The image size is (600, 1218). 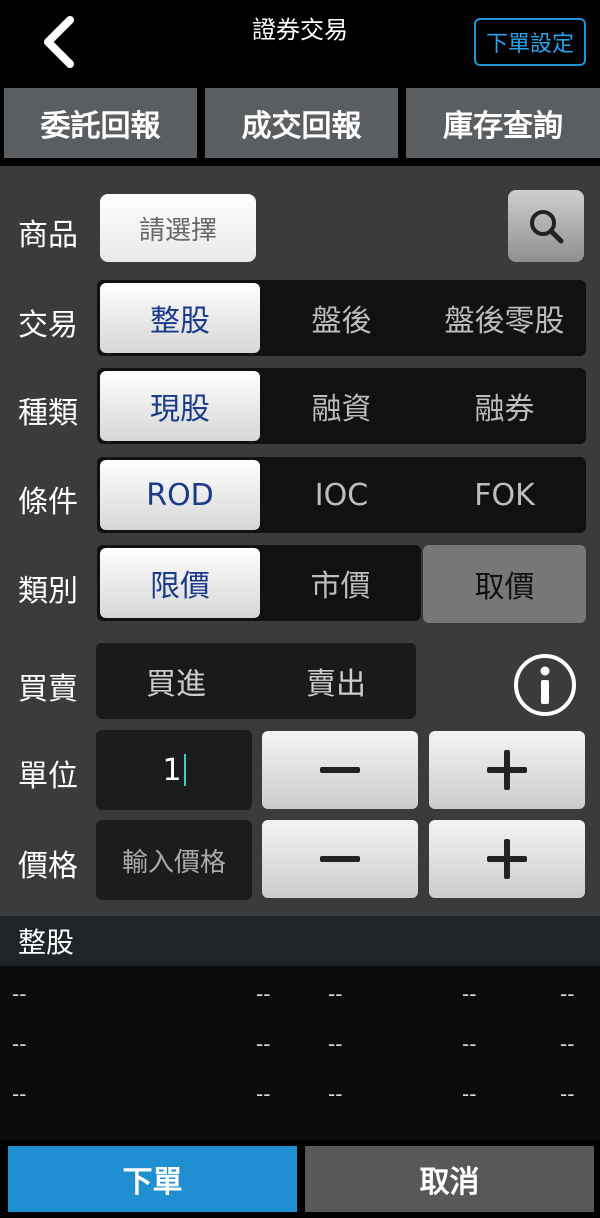 I want to click on trade-option-after-hours: 盤後, so click(x=341, y=318).